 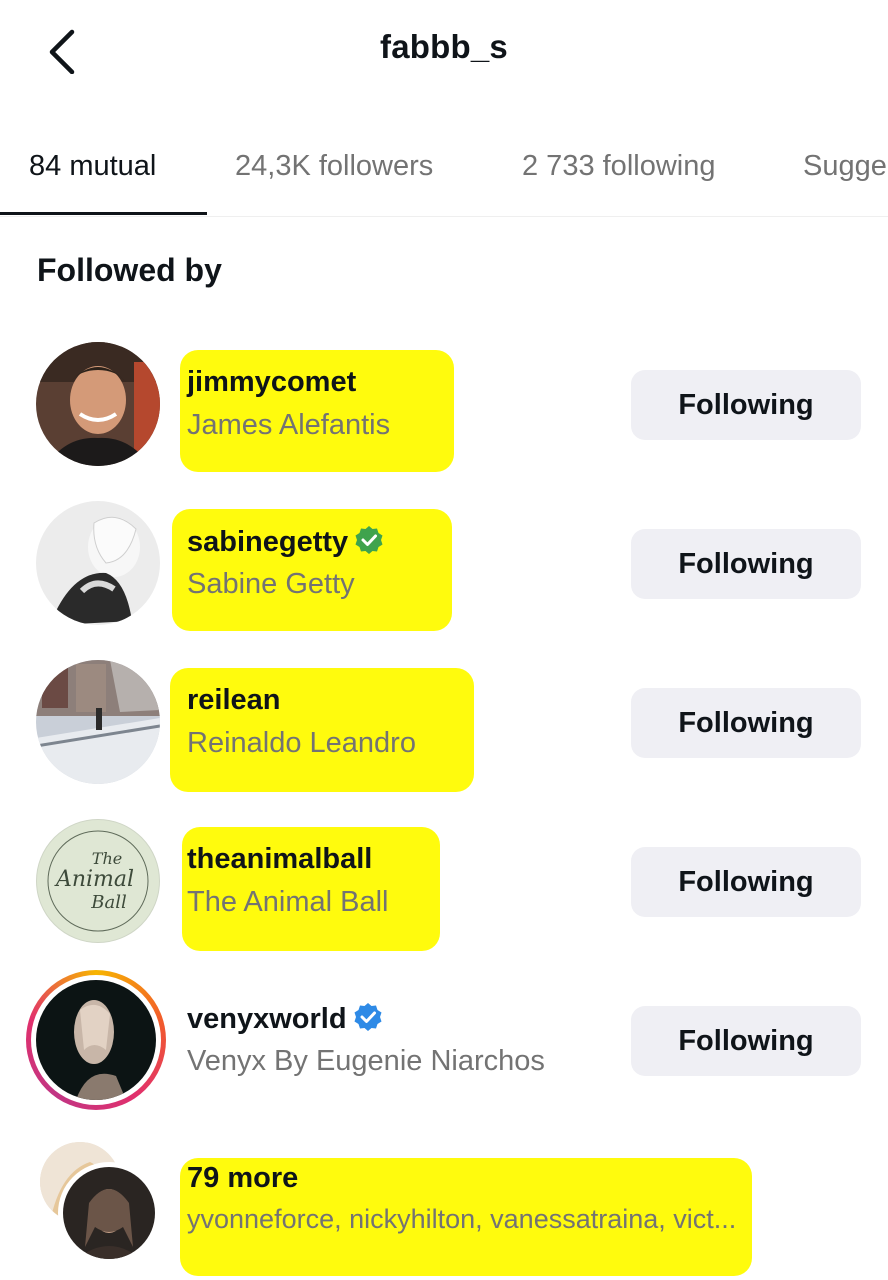 I want to click on username-wrap: venyxworld, so click(x=285, y=1019).